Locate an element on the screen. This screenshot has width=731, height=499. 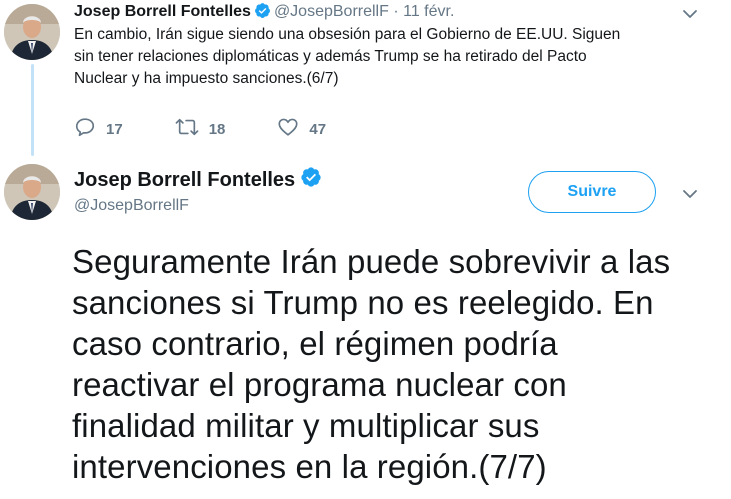
like-button: 47 is located at coordinates (301, 129).